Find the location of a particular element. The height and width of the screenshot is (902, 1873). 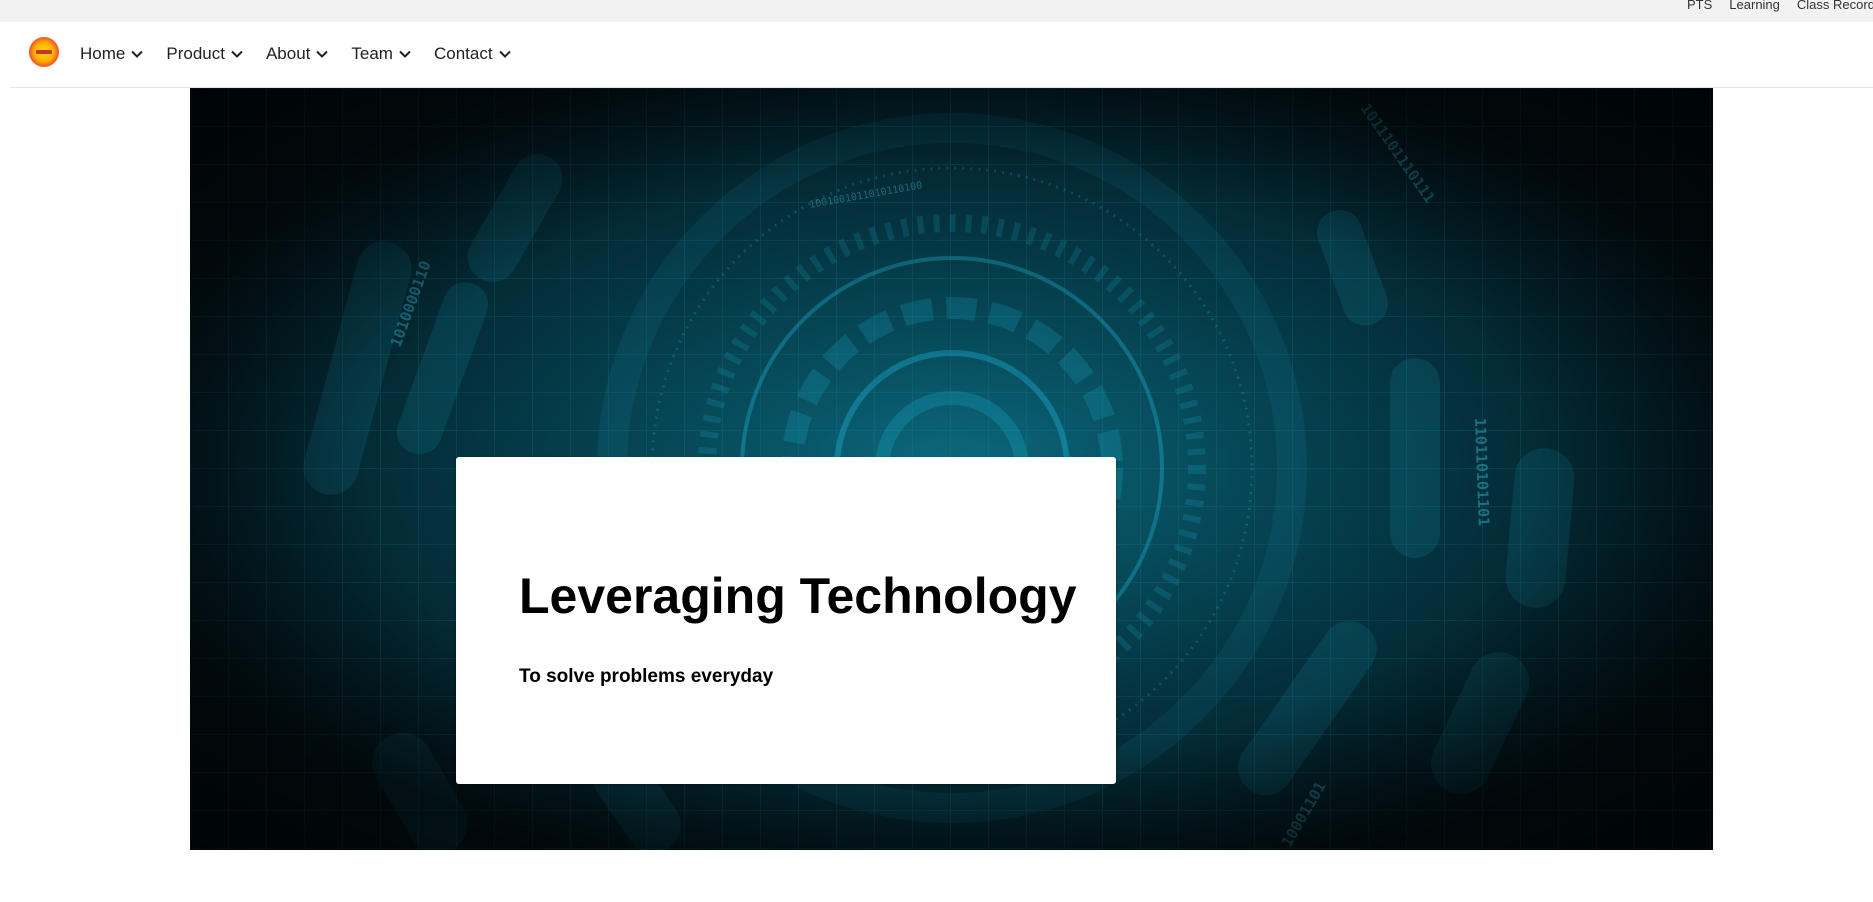

nav-item-contact: Contact is located at coordinates (473, 54).